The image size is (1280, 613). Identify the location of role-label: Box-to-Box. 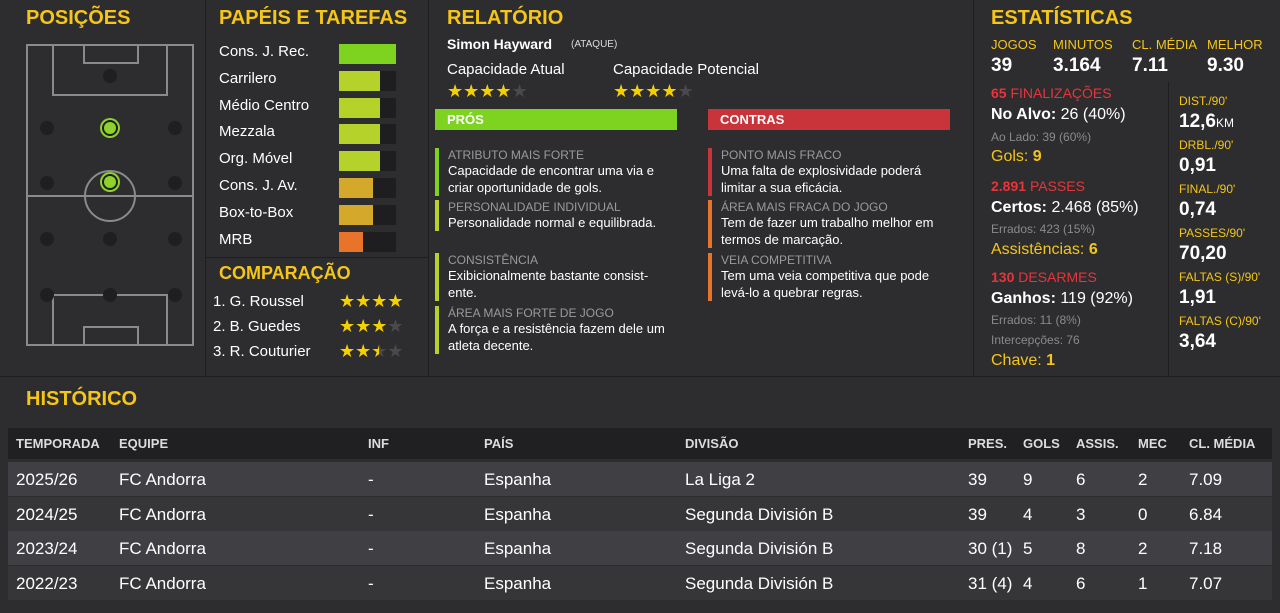
(256, 212).